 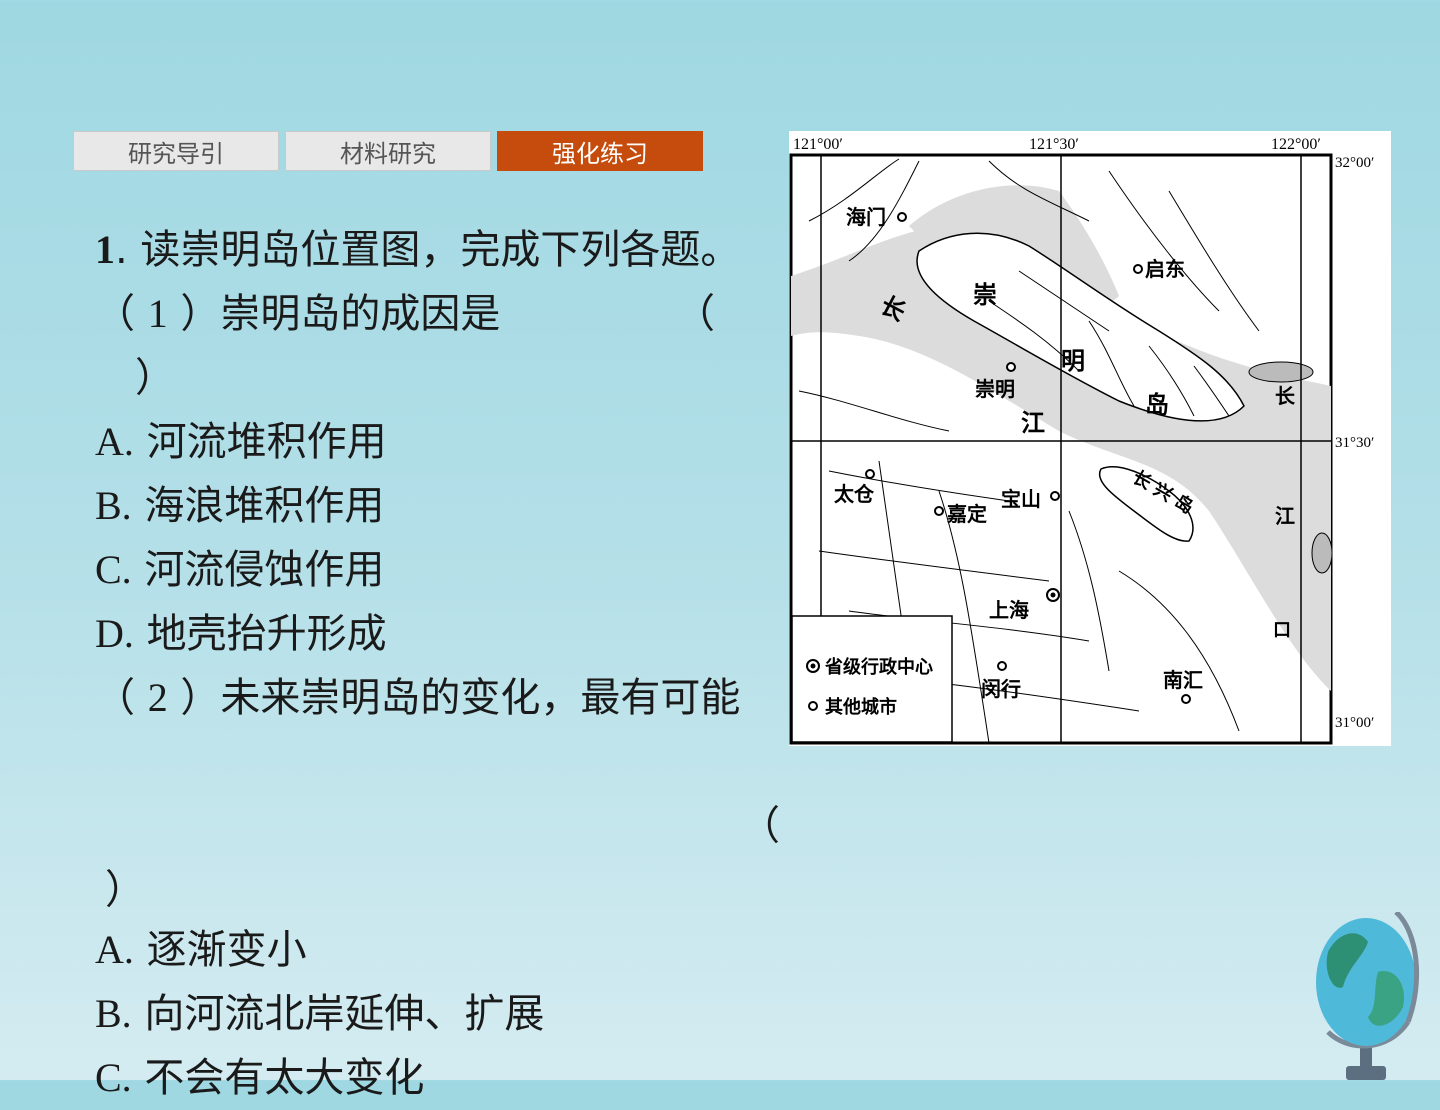 What do you see at coordinates (872, 679) in the screenshot?
I see `map-legend` at bounding box center [872, 679].